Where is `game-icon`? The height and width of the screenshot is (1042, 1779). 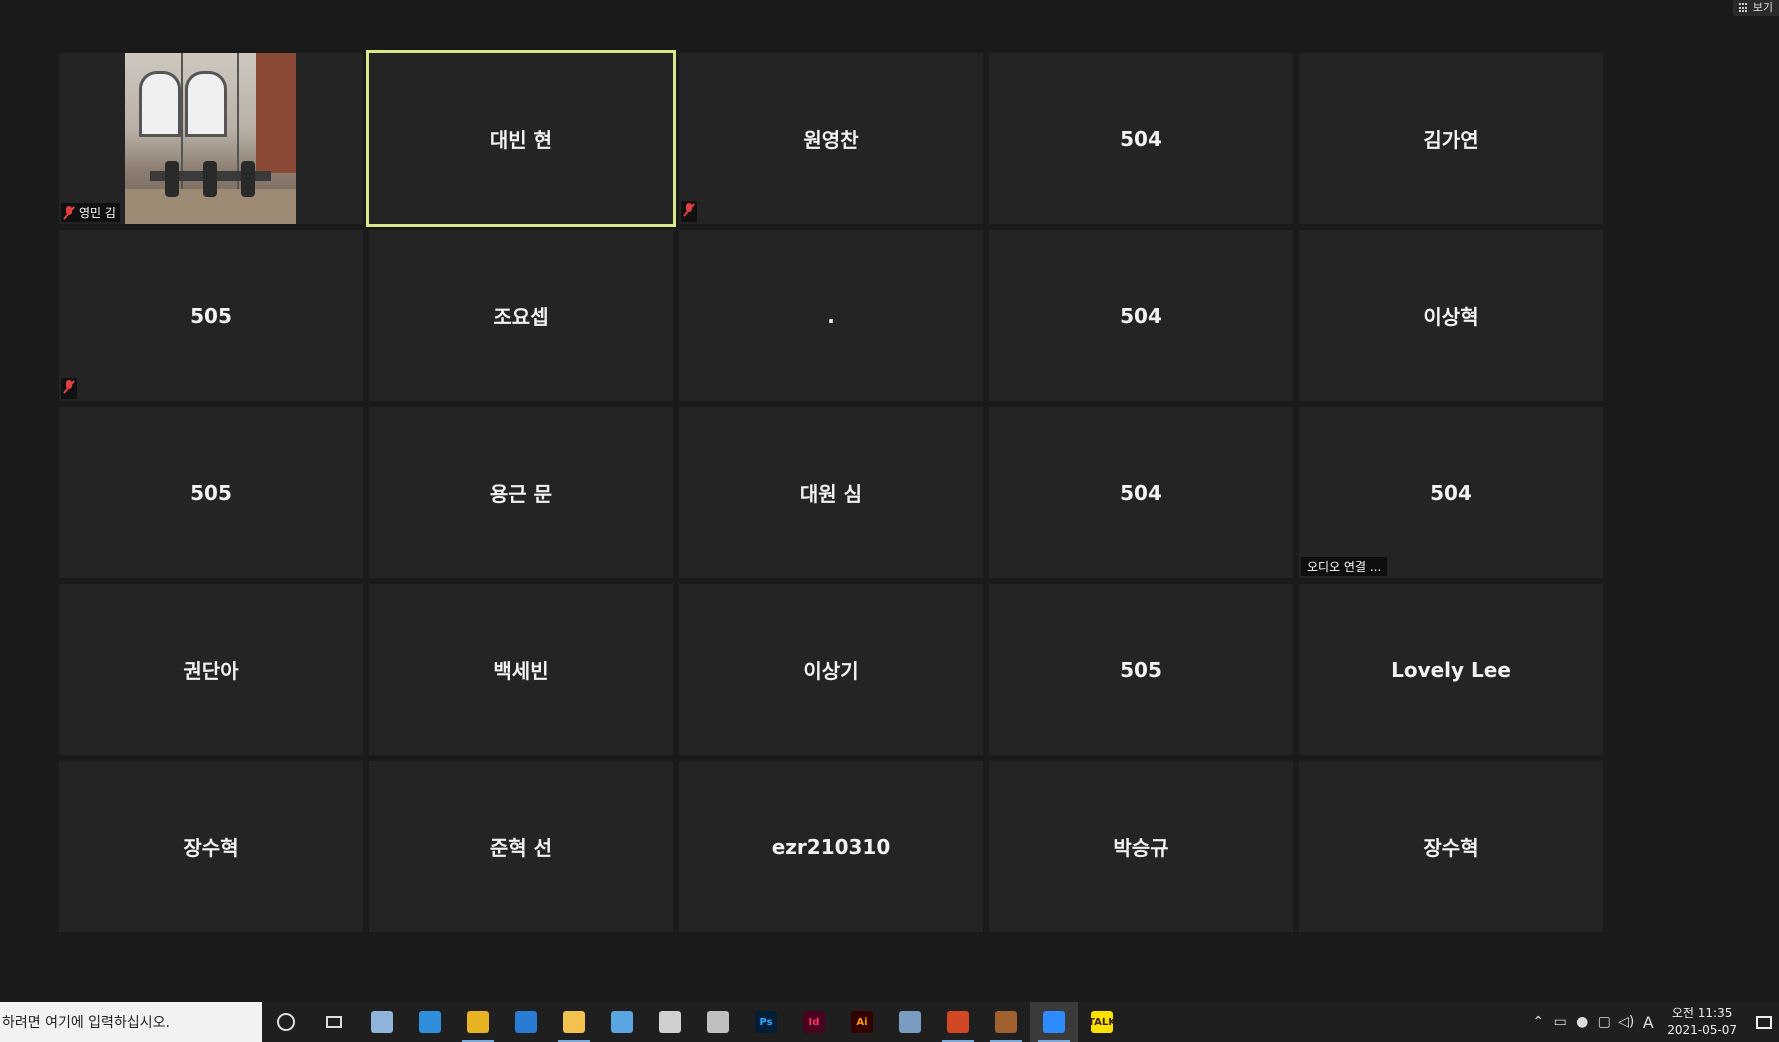
game-icon is located at coordinates (1006, 1022).